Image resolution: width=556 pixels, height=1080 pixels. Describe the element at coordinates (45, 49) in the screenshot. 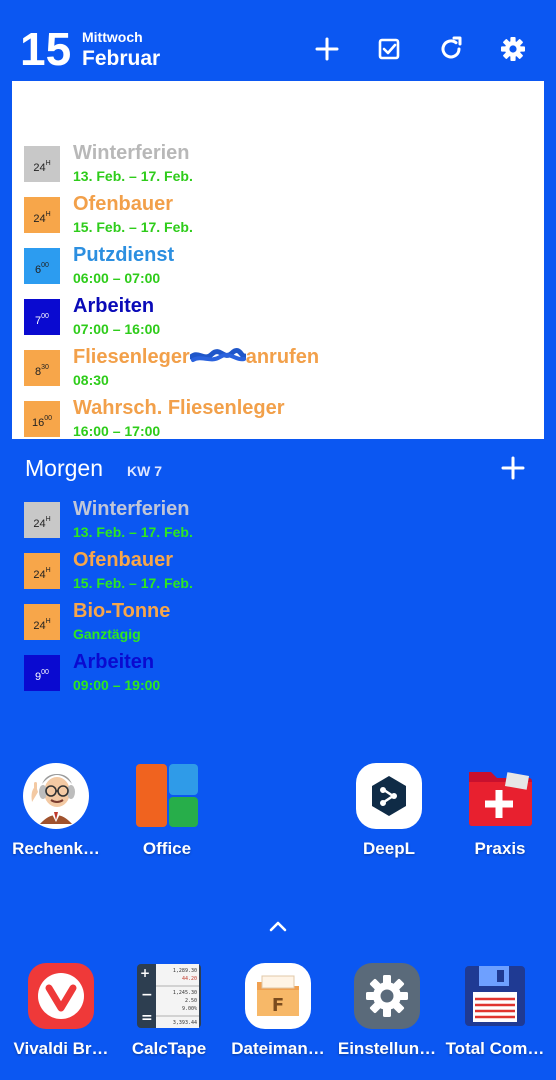

I see `day-number: 15` at that location.